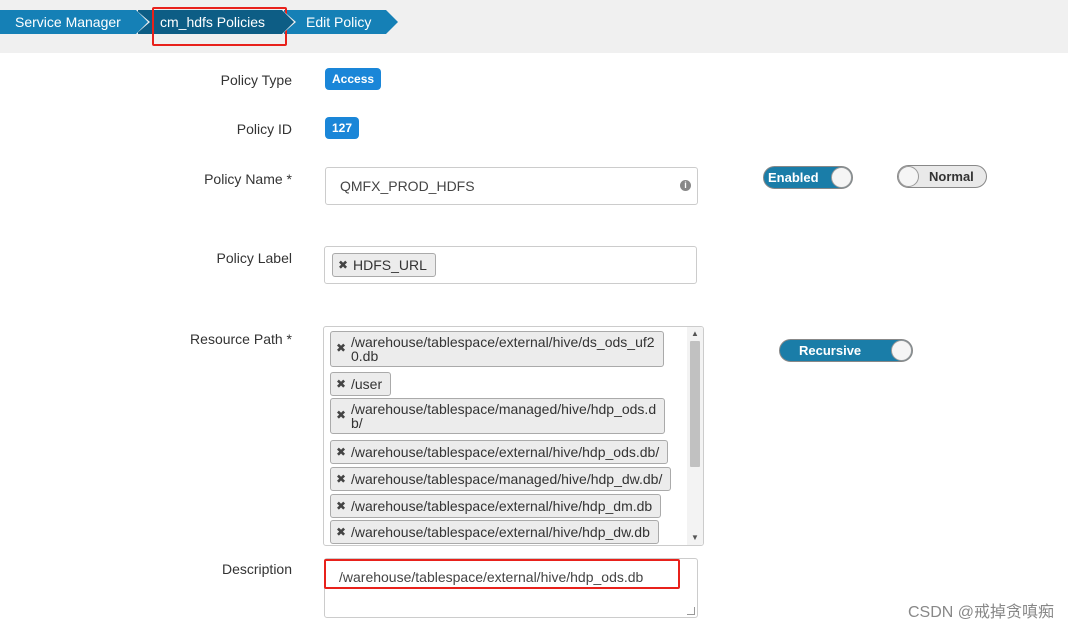 The height and width of the screenshot is (628, 1068). I want to click on policy-type-label: Policy Type, so click(256, 80).